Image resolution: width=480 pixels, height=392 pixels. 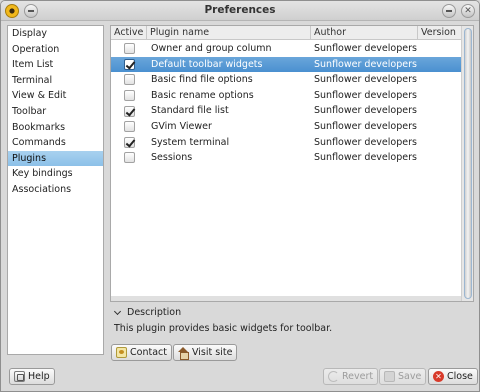 I want to click on sidebar-item-key-bindings: Key bindings, so click(x=55, y=174).